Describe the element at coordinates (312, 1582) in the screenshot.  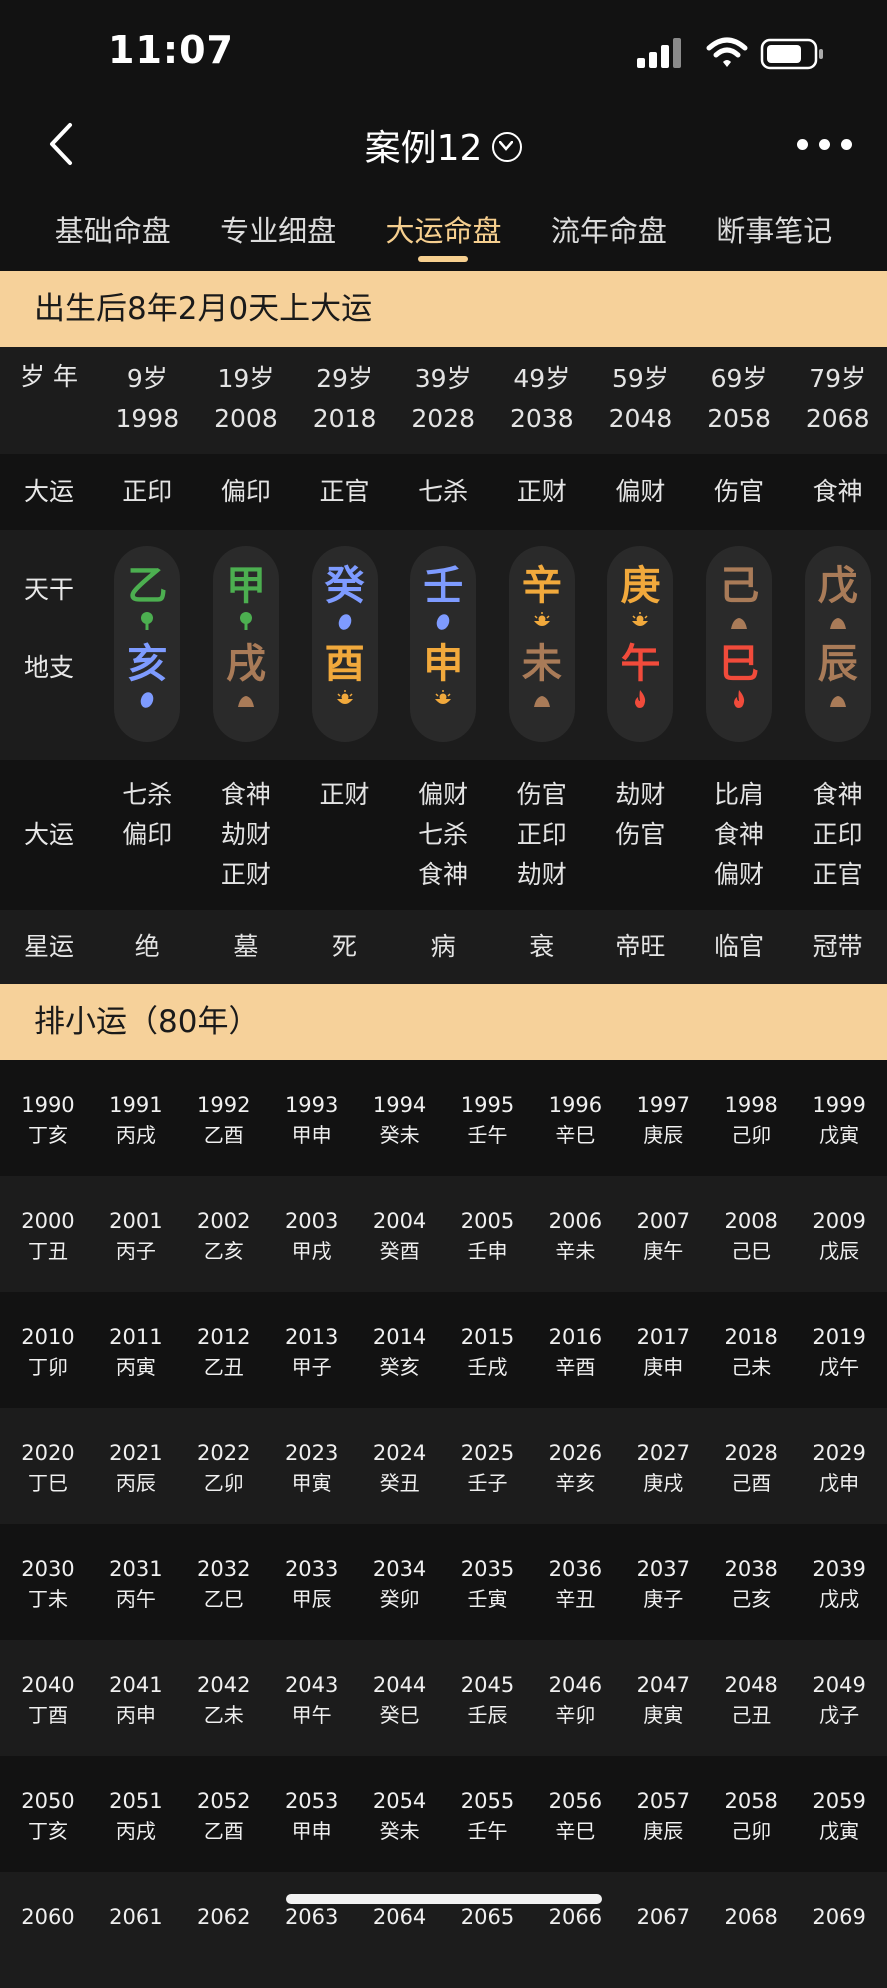
I see `xiaoyun-cell: 2033 甲辰` at that location.